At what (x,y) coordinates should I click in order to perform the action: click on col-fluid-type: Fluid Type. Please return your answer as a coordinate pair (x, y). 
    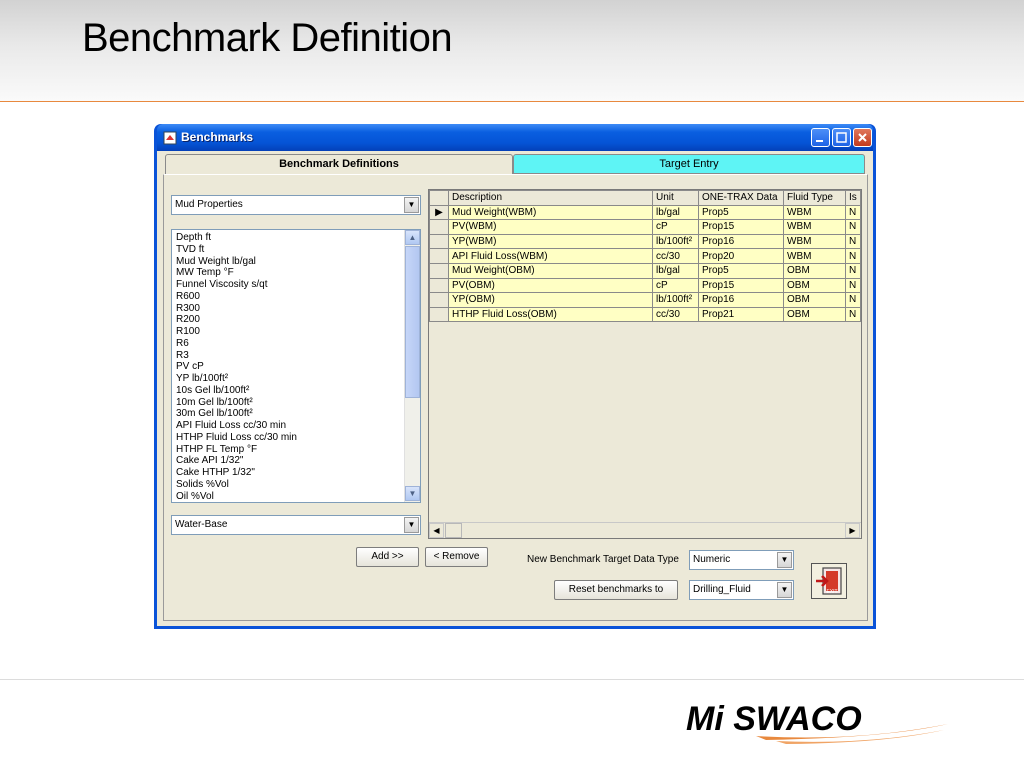
    Looking at the image, I should click on (814, 198).